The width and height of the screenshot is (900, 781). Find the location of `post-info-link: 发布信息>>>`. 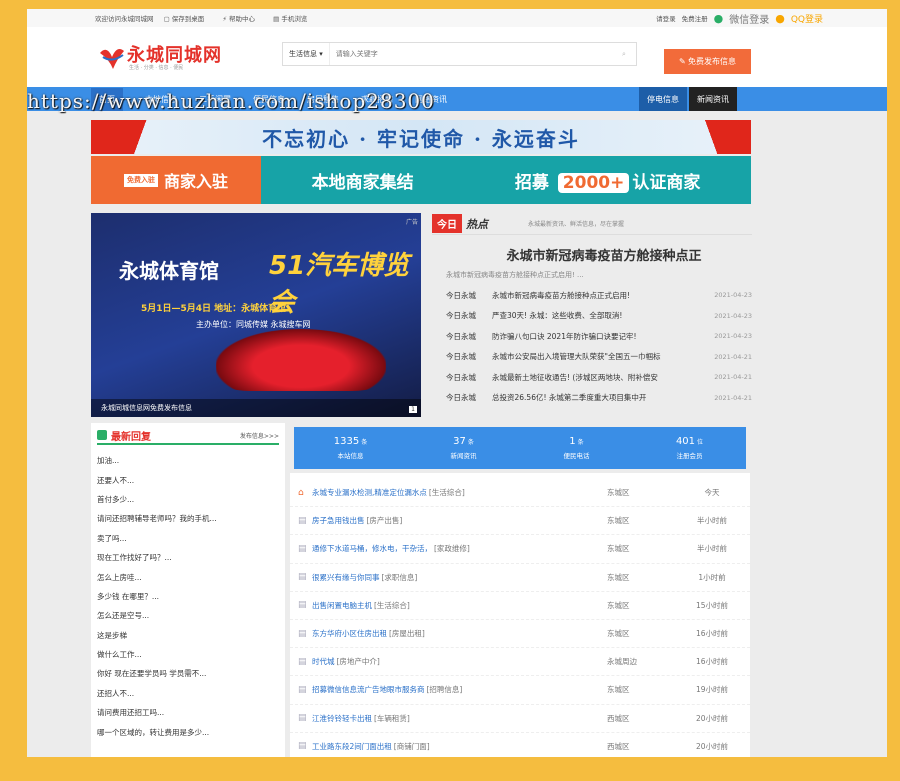

post-info-link: 发布信息>>> is located at coordinates (259, 435).